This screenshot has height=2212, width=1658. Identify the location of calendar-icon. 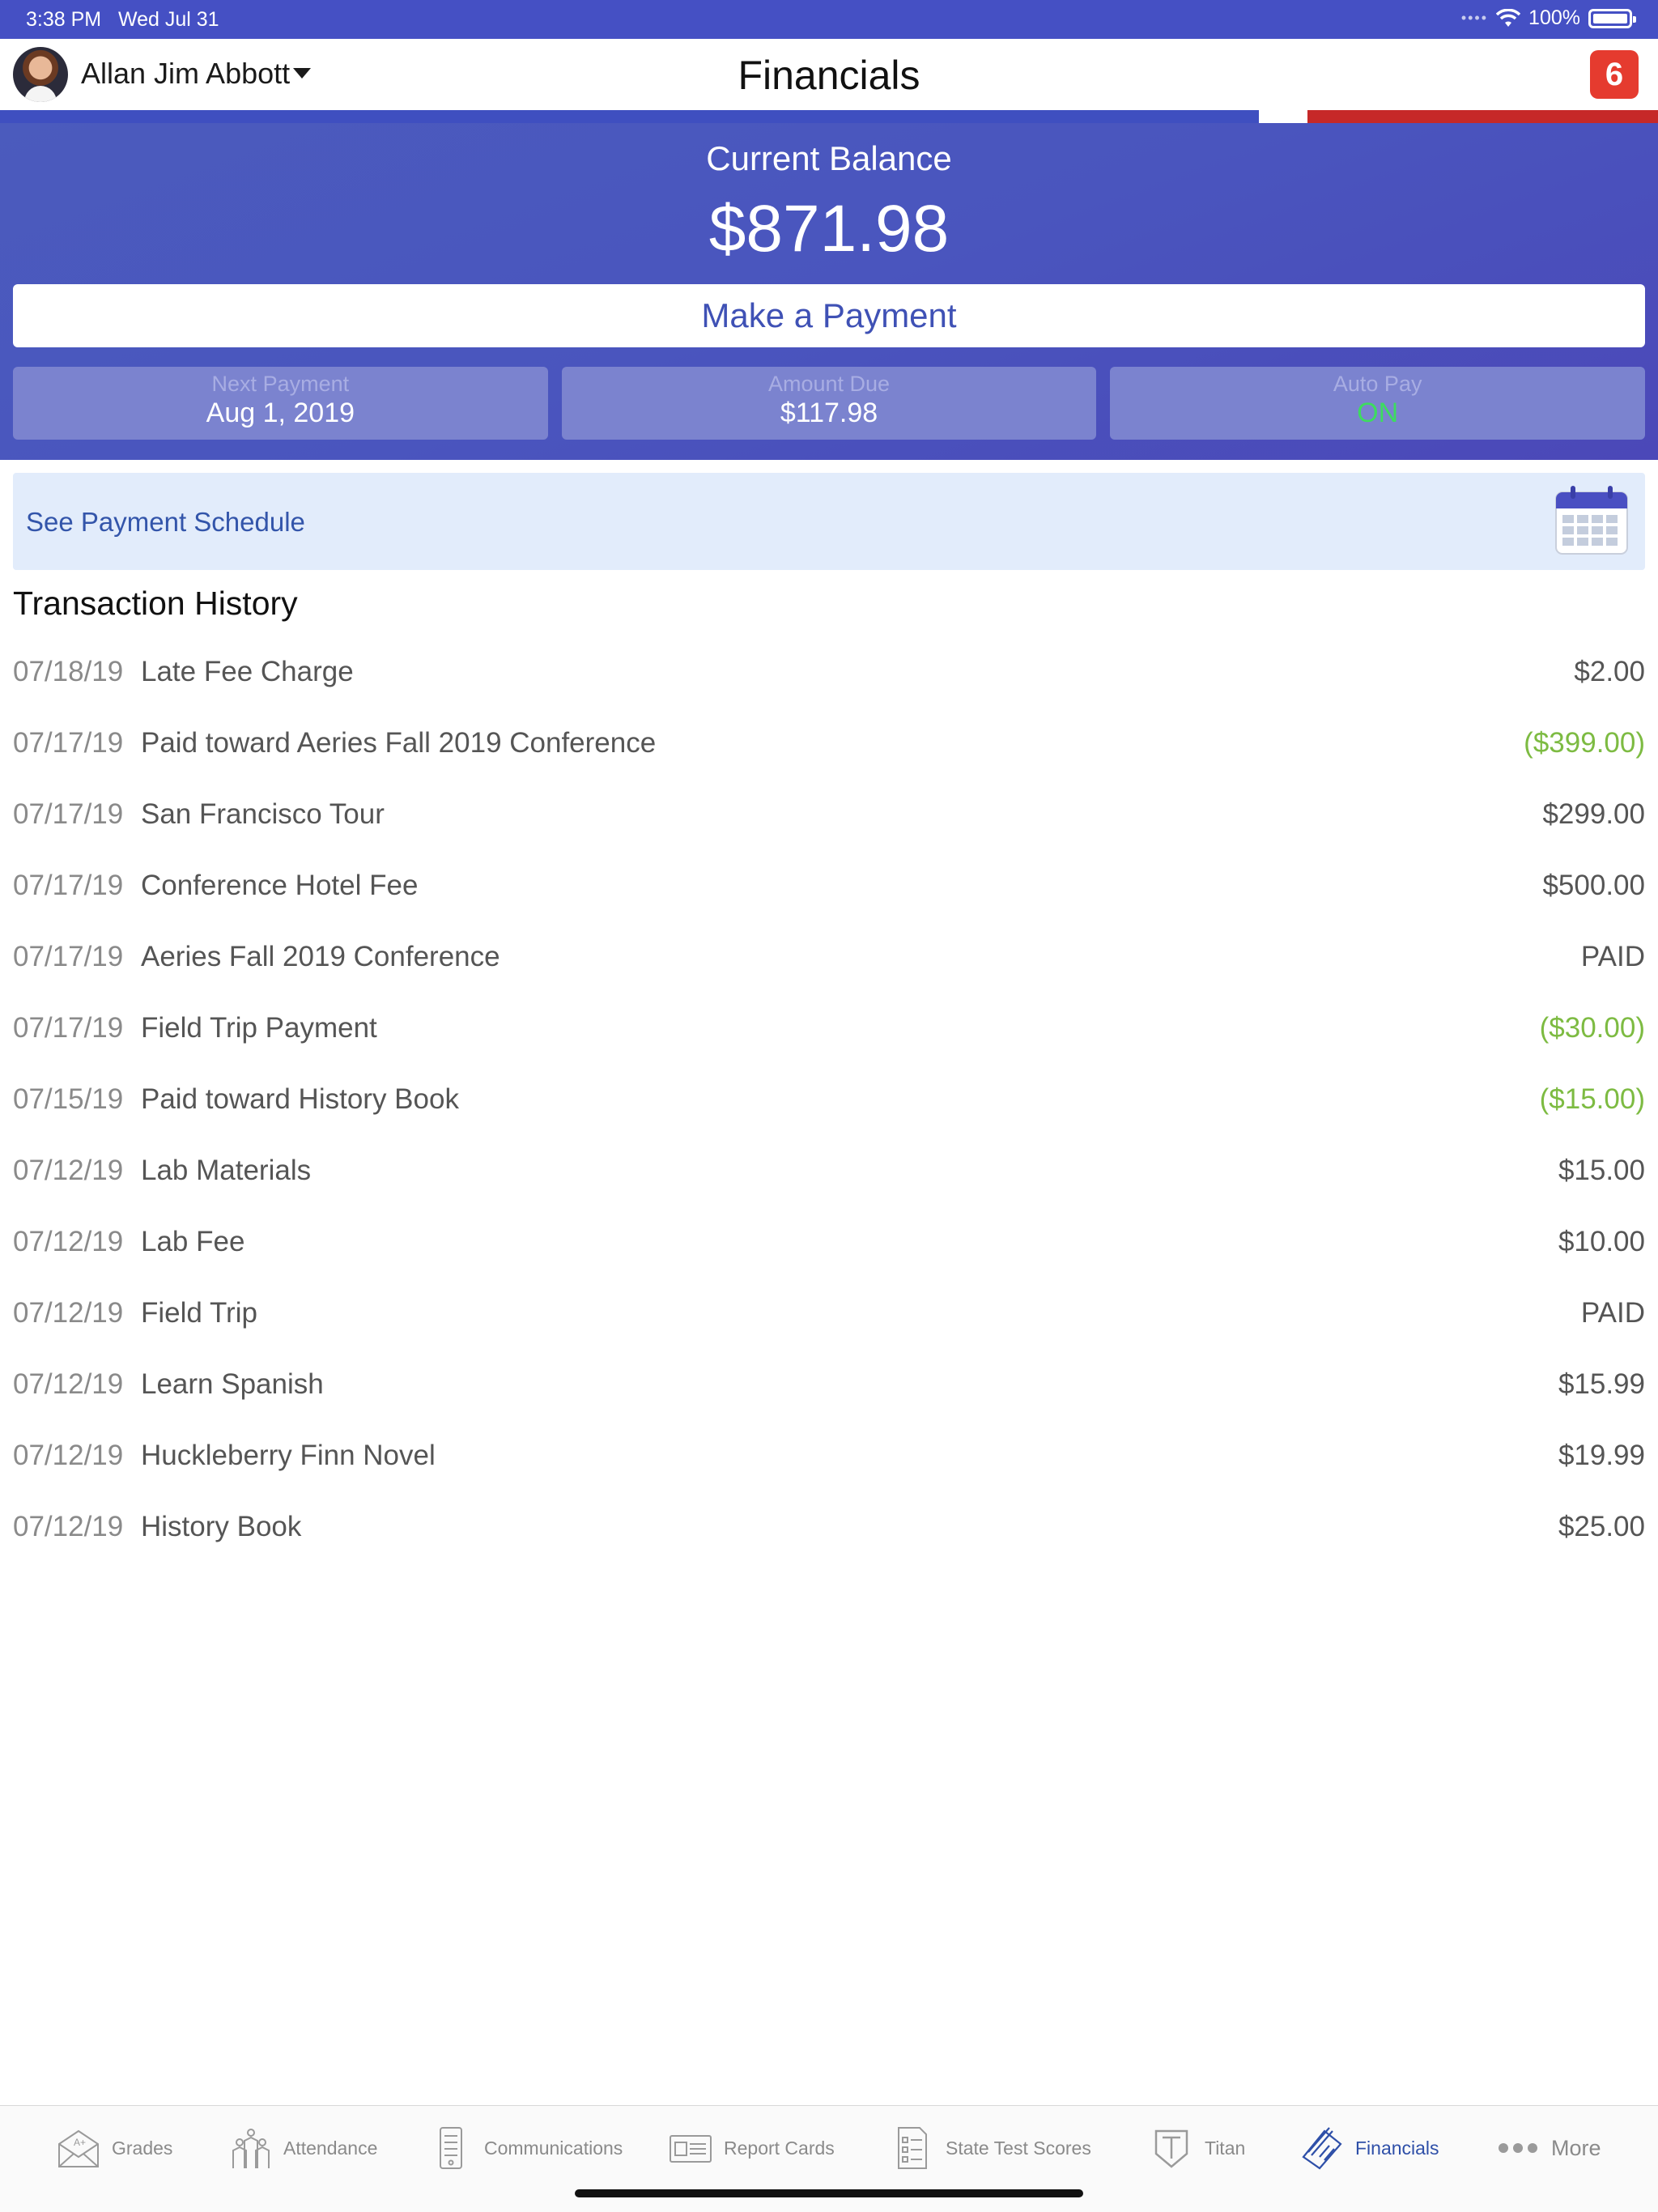
(1591, 520).